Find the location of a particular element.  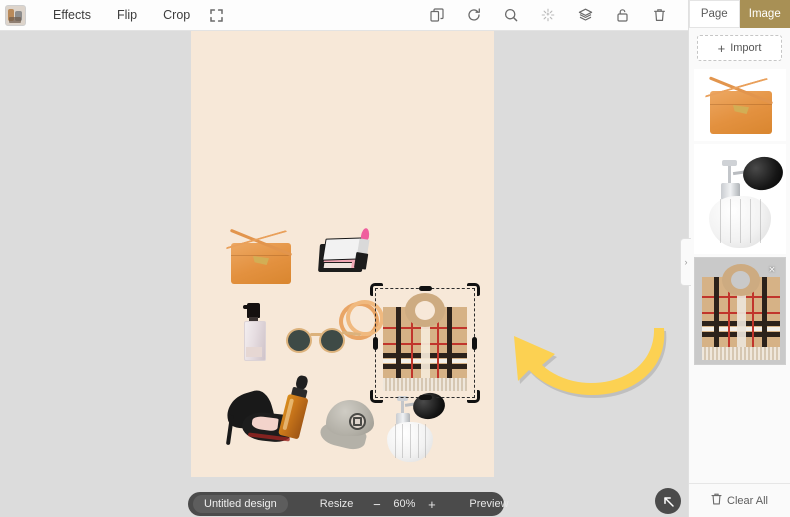

flip-button: Flip is located at coordinates (127, 15).